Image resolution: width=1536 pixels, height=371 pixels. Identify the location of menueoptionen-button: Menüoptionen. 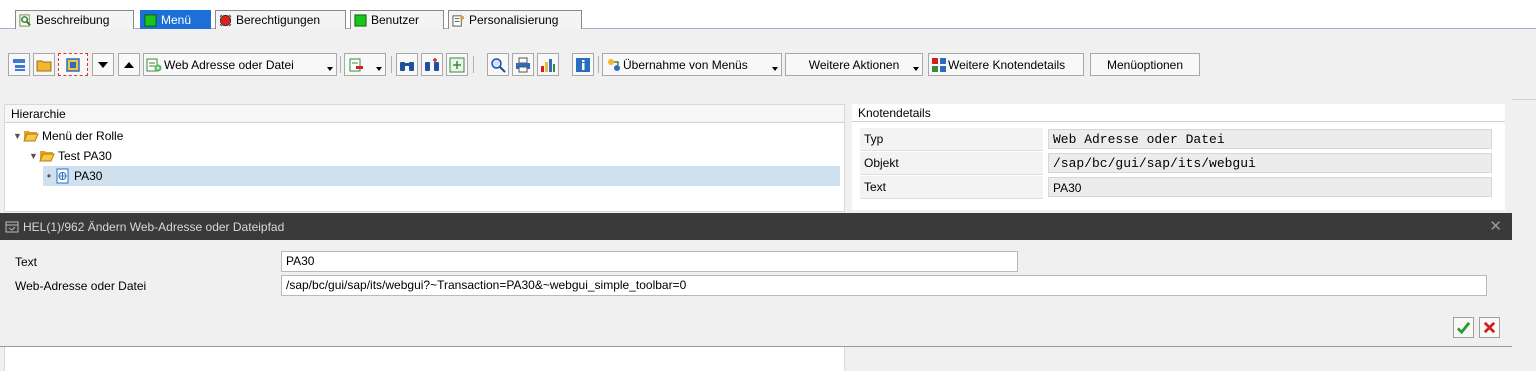
(1145, 64).